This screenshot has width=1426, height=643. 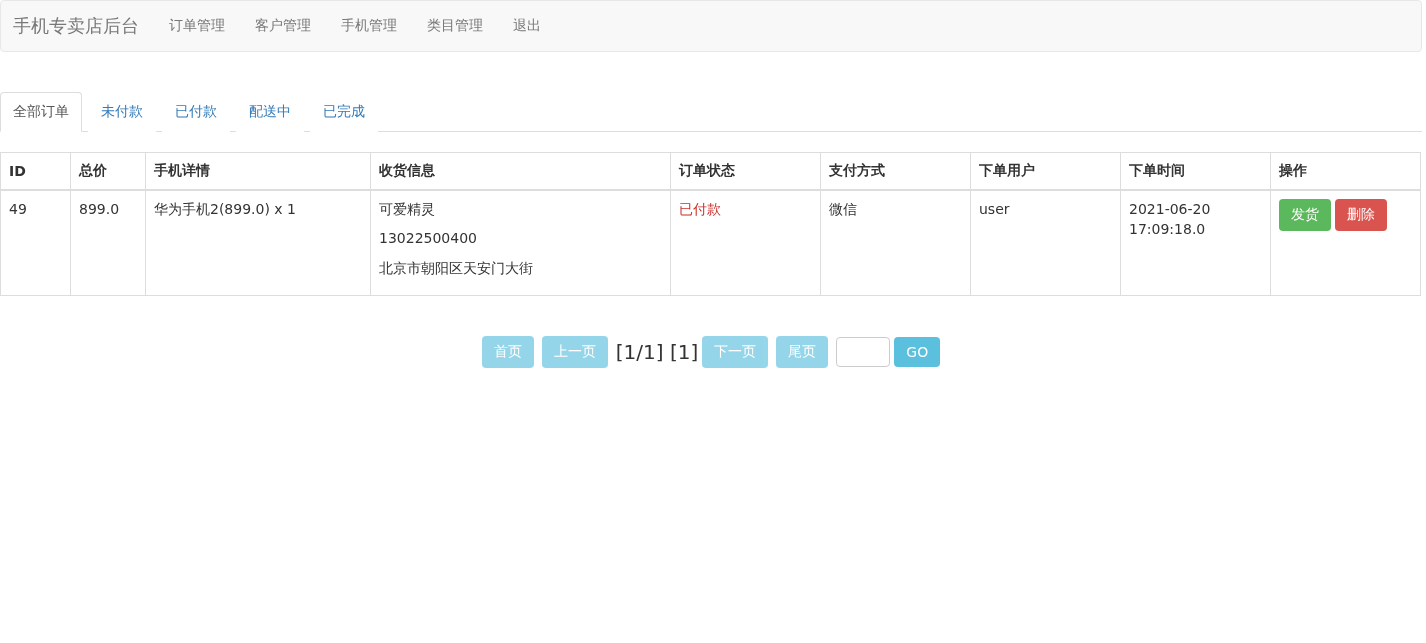 I want to click on delete-button: 删除, so click(x=1361, y=215).